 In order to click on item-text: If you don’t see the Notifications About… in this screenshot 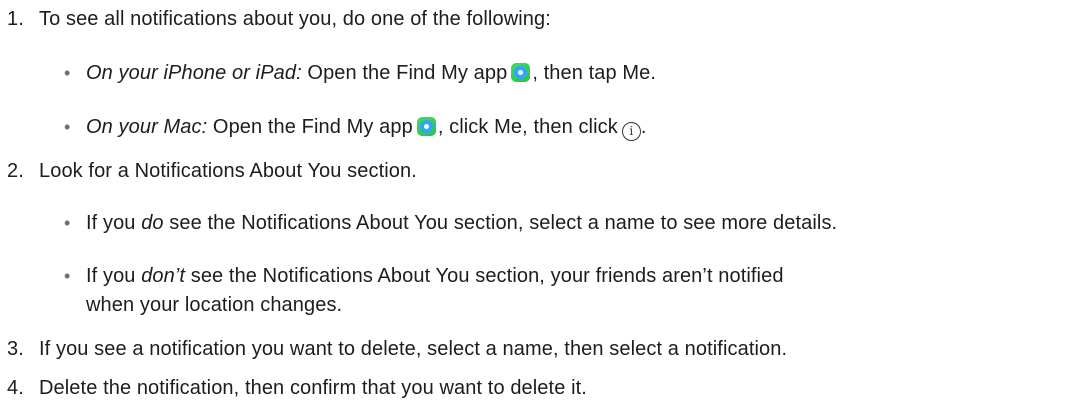, I will do `click(435, 276)`.